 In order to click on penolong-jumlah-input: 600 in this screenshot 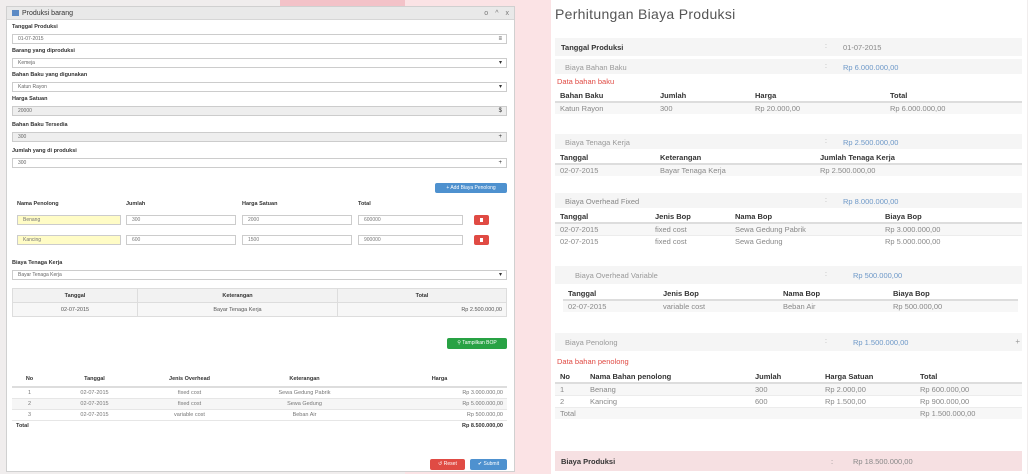, I will do `click(181, 240)`.